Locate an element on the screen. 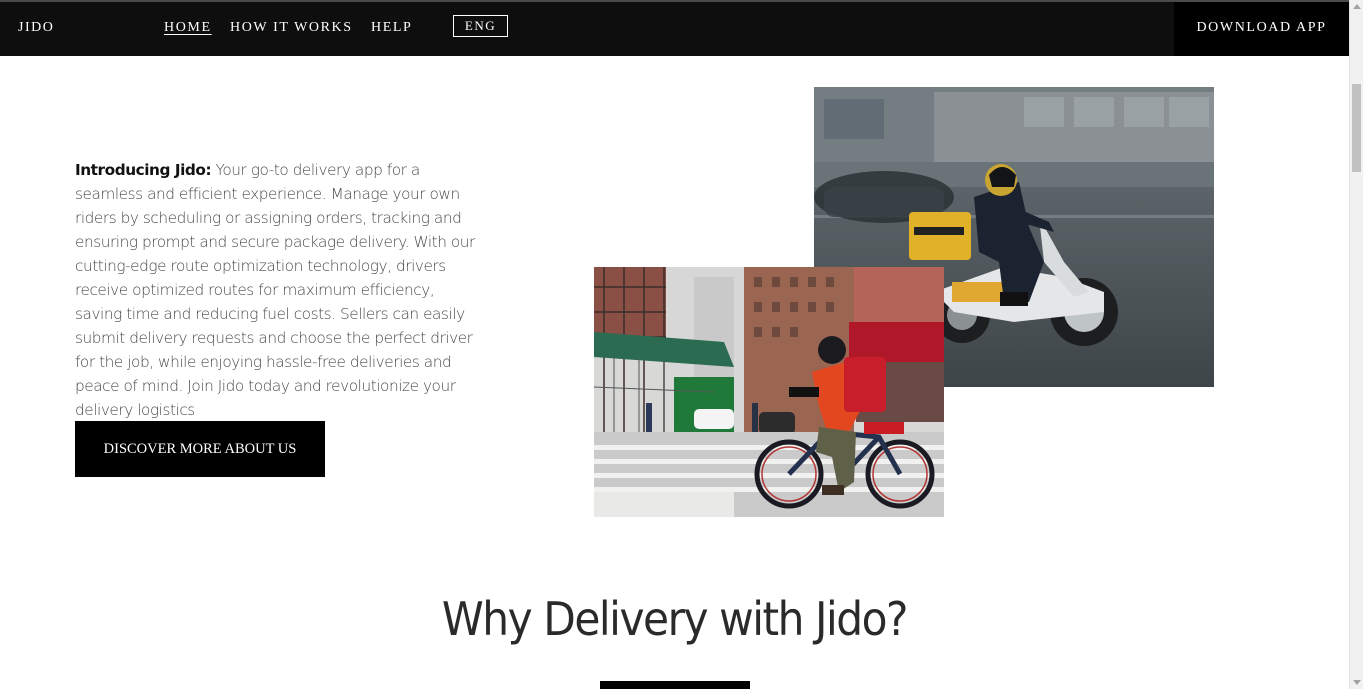  download-app-button: DOWNLOAD APP is located at coordinates (1261, 29).